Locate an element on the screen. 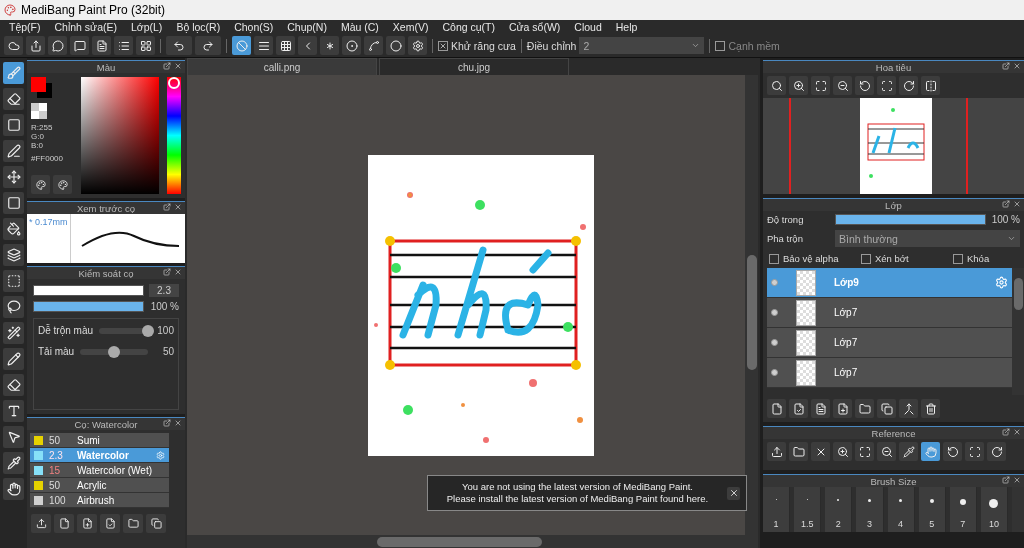  document-icon is located at coordinates (101, 45).